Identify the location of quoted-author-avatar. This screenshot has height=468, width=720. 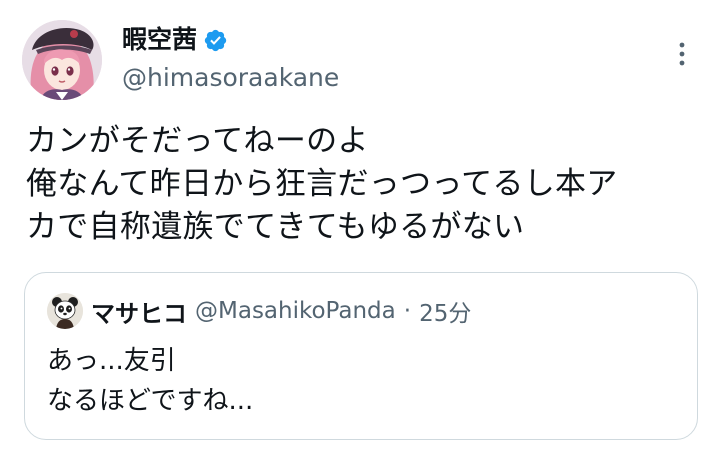
(65, 311).